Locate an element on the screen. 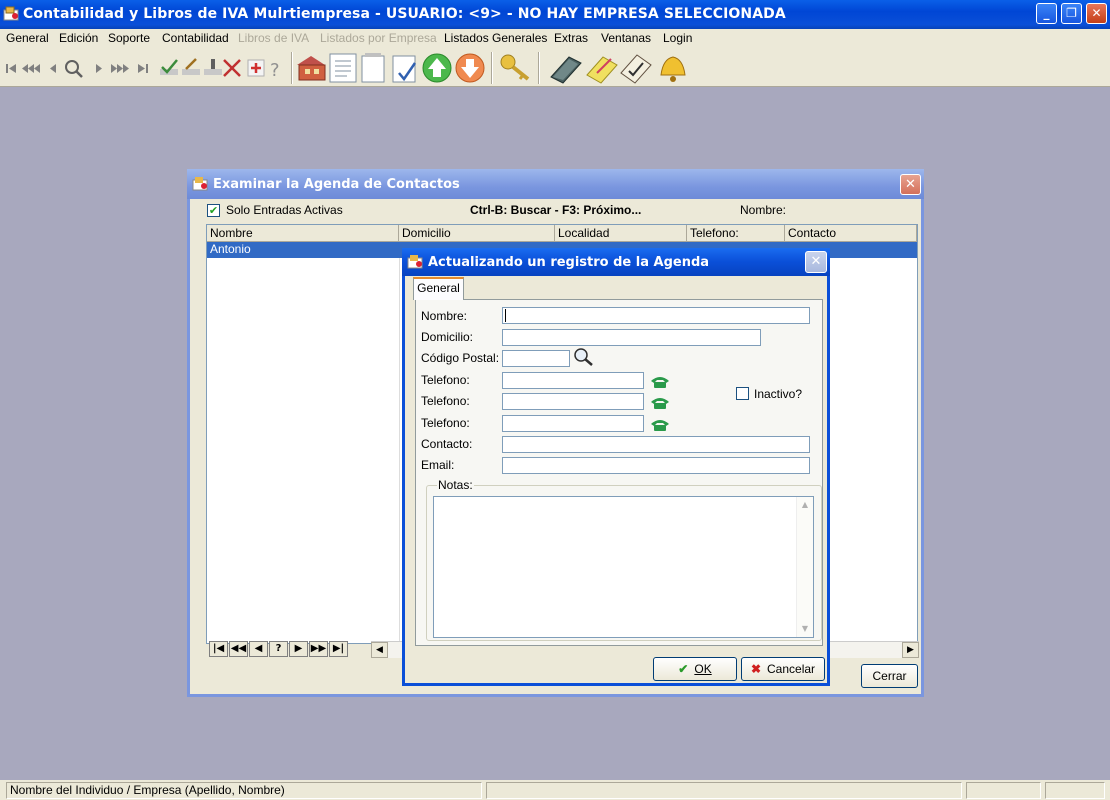 This screenshot has height=800, width=1110. telefono2-field is located at coordinates (573, 401).